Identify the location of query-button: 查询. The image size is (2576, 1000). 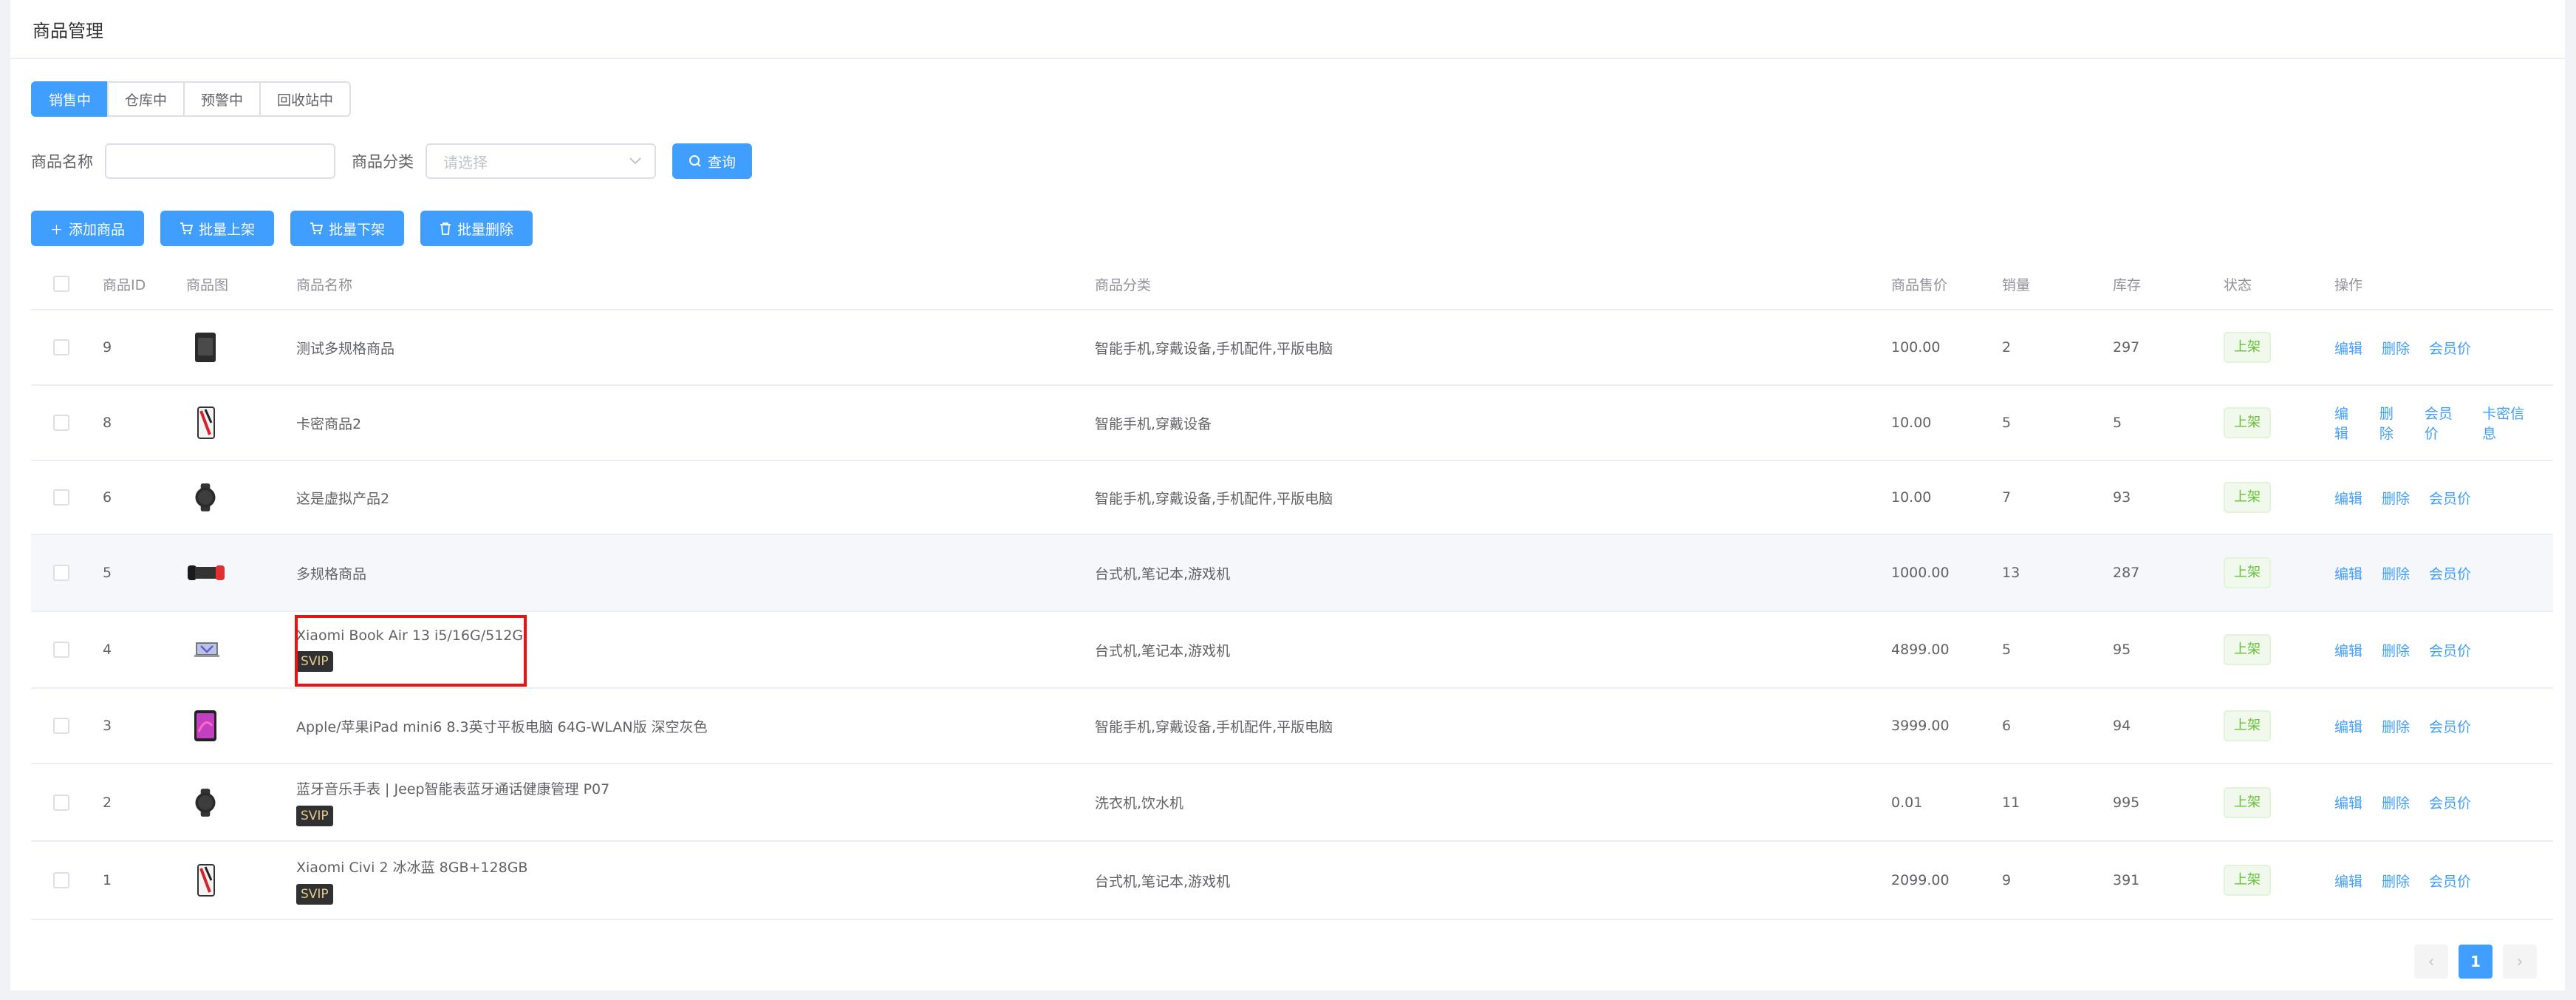
(712, 161).